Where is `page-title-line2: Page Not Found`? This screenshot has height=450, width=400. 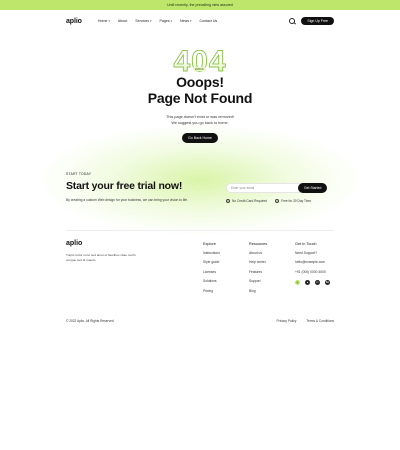 page-title-line2: Page Not Found is located at coordinates (200, 98).